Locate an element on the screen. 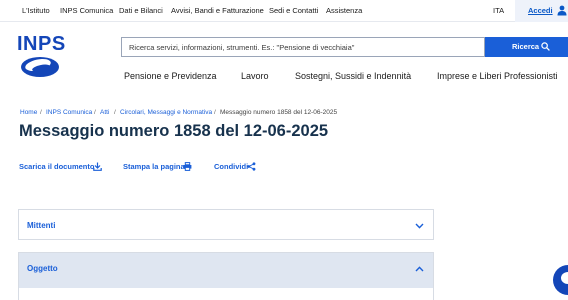 This screenshot has width=568, height=300. search-button: Ricerca is located at coordinates (526, 47).